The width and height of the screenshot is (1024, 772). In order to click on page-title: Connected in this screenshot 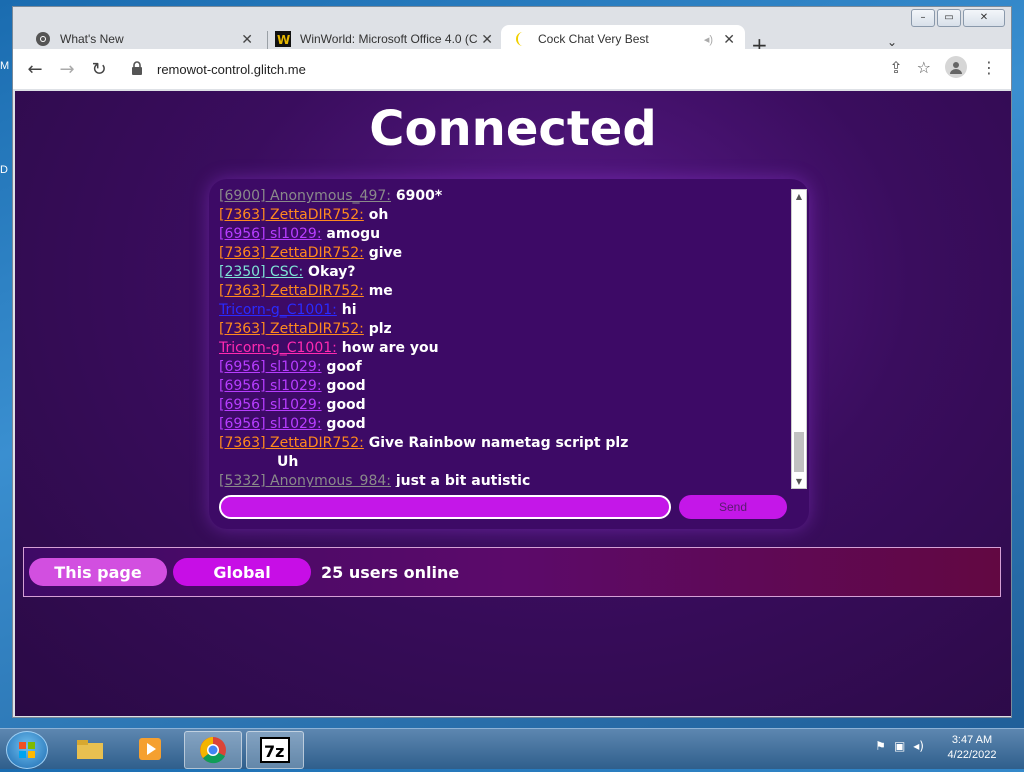, I will do `click(513, 129)`.